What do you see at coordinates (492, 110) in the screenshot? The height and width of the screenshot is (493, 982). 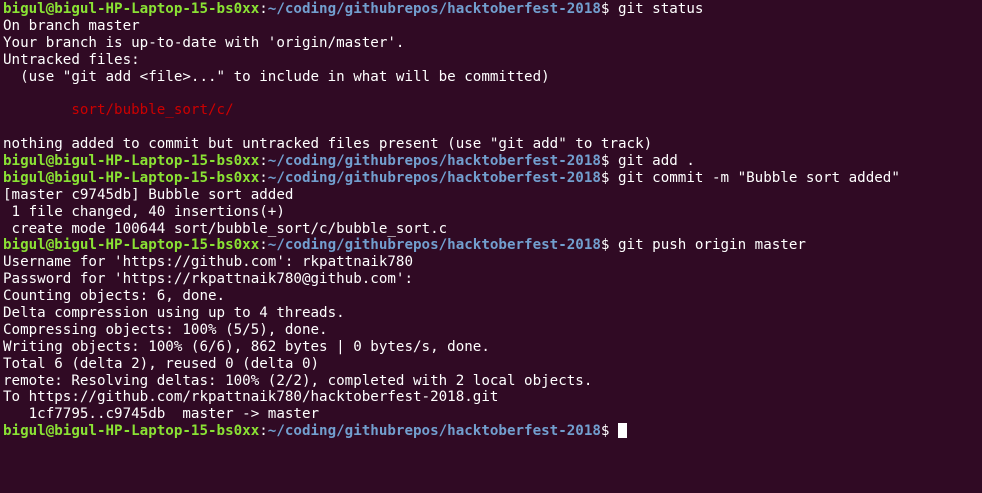 I see `untracked-file-line: sort/bubble_sort/c/` at bounding box center [492, 110].